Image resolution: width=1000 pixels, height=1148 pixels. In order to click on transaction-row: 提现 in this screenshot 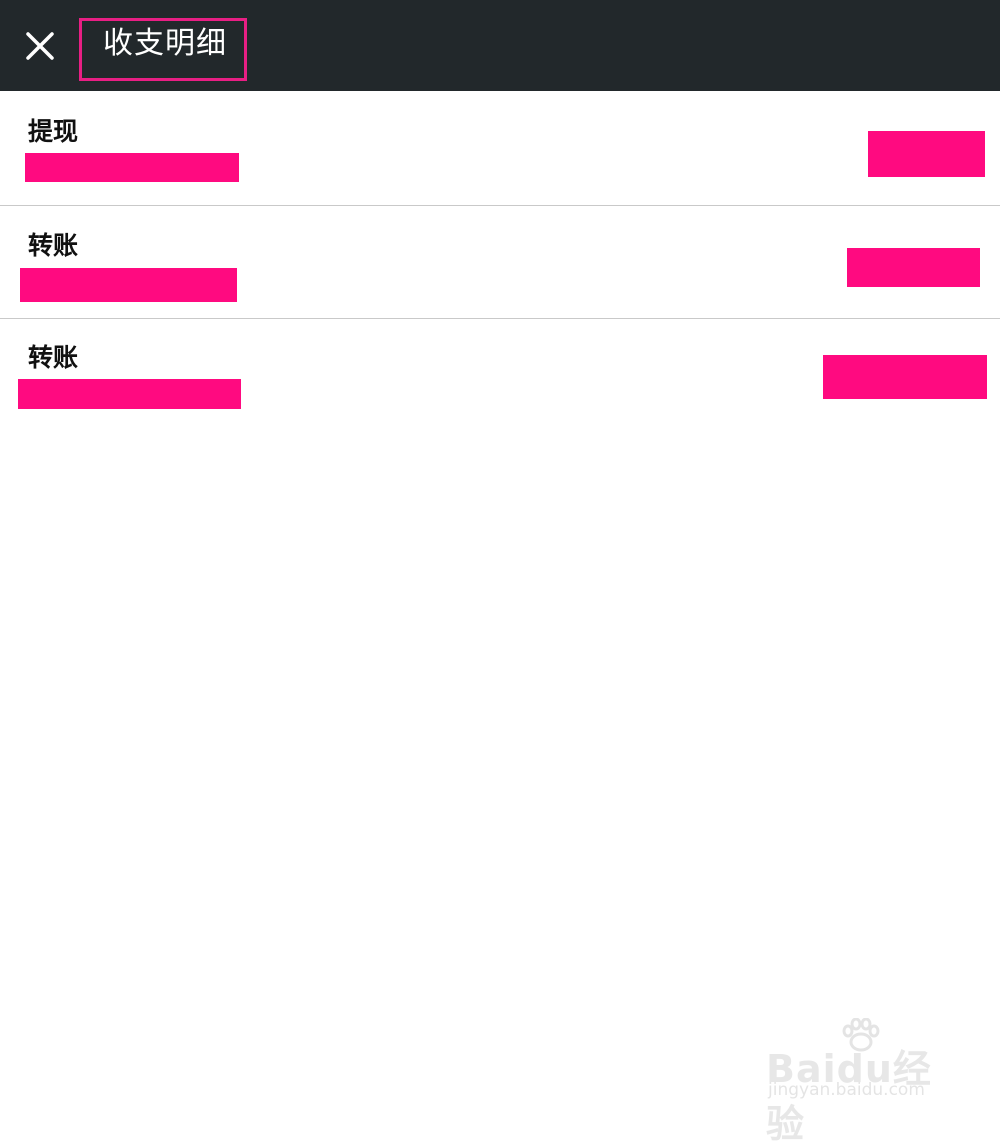, I will do `click(500, 148)`.